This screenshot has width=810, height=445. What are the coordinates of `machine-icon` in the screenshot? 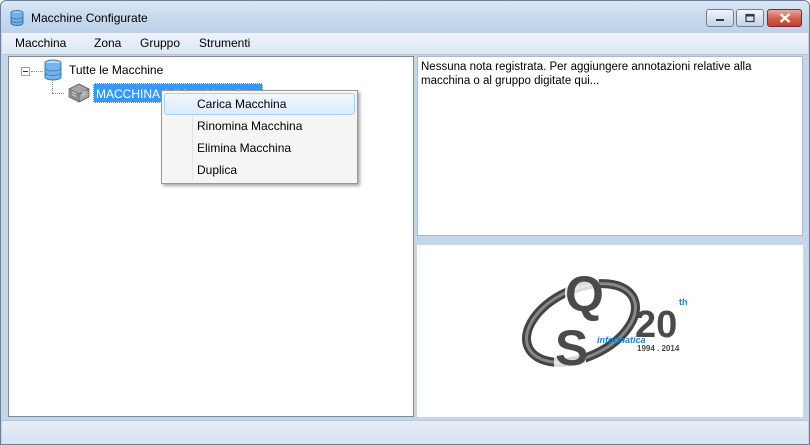 It's located at (79, 93).